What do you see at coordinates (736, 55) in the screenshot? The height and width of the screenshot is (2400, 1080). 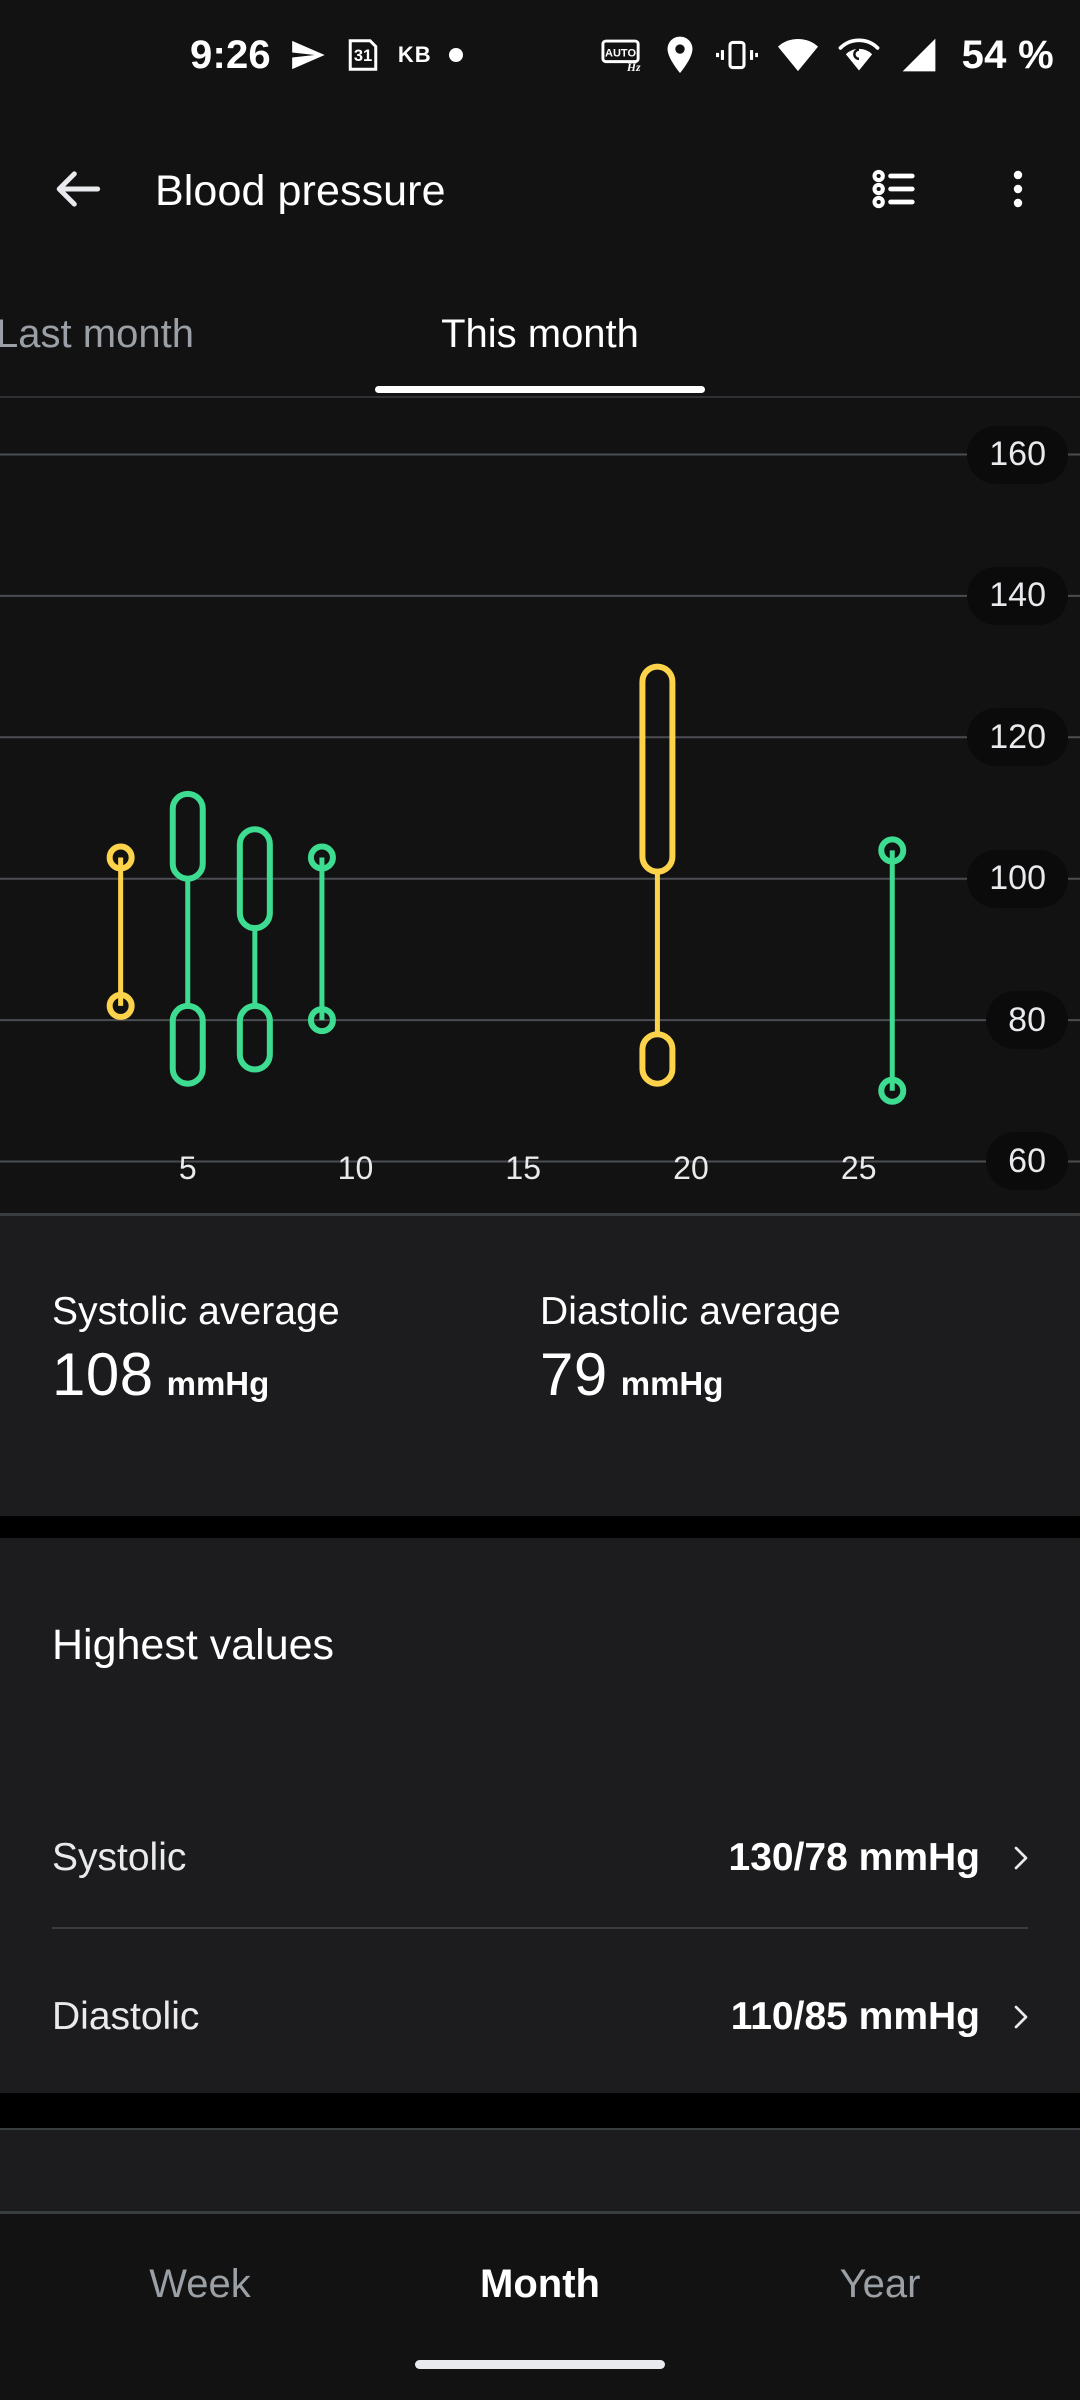 I see `vibrate-icon` at bounding box center [736, 55].